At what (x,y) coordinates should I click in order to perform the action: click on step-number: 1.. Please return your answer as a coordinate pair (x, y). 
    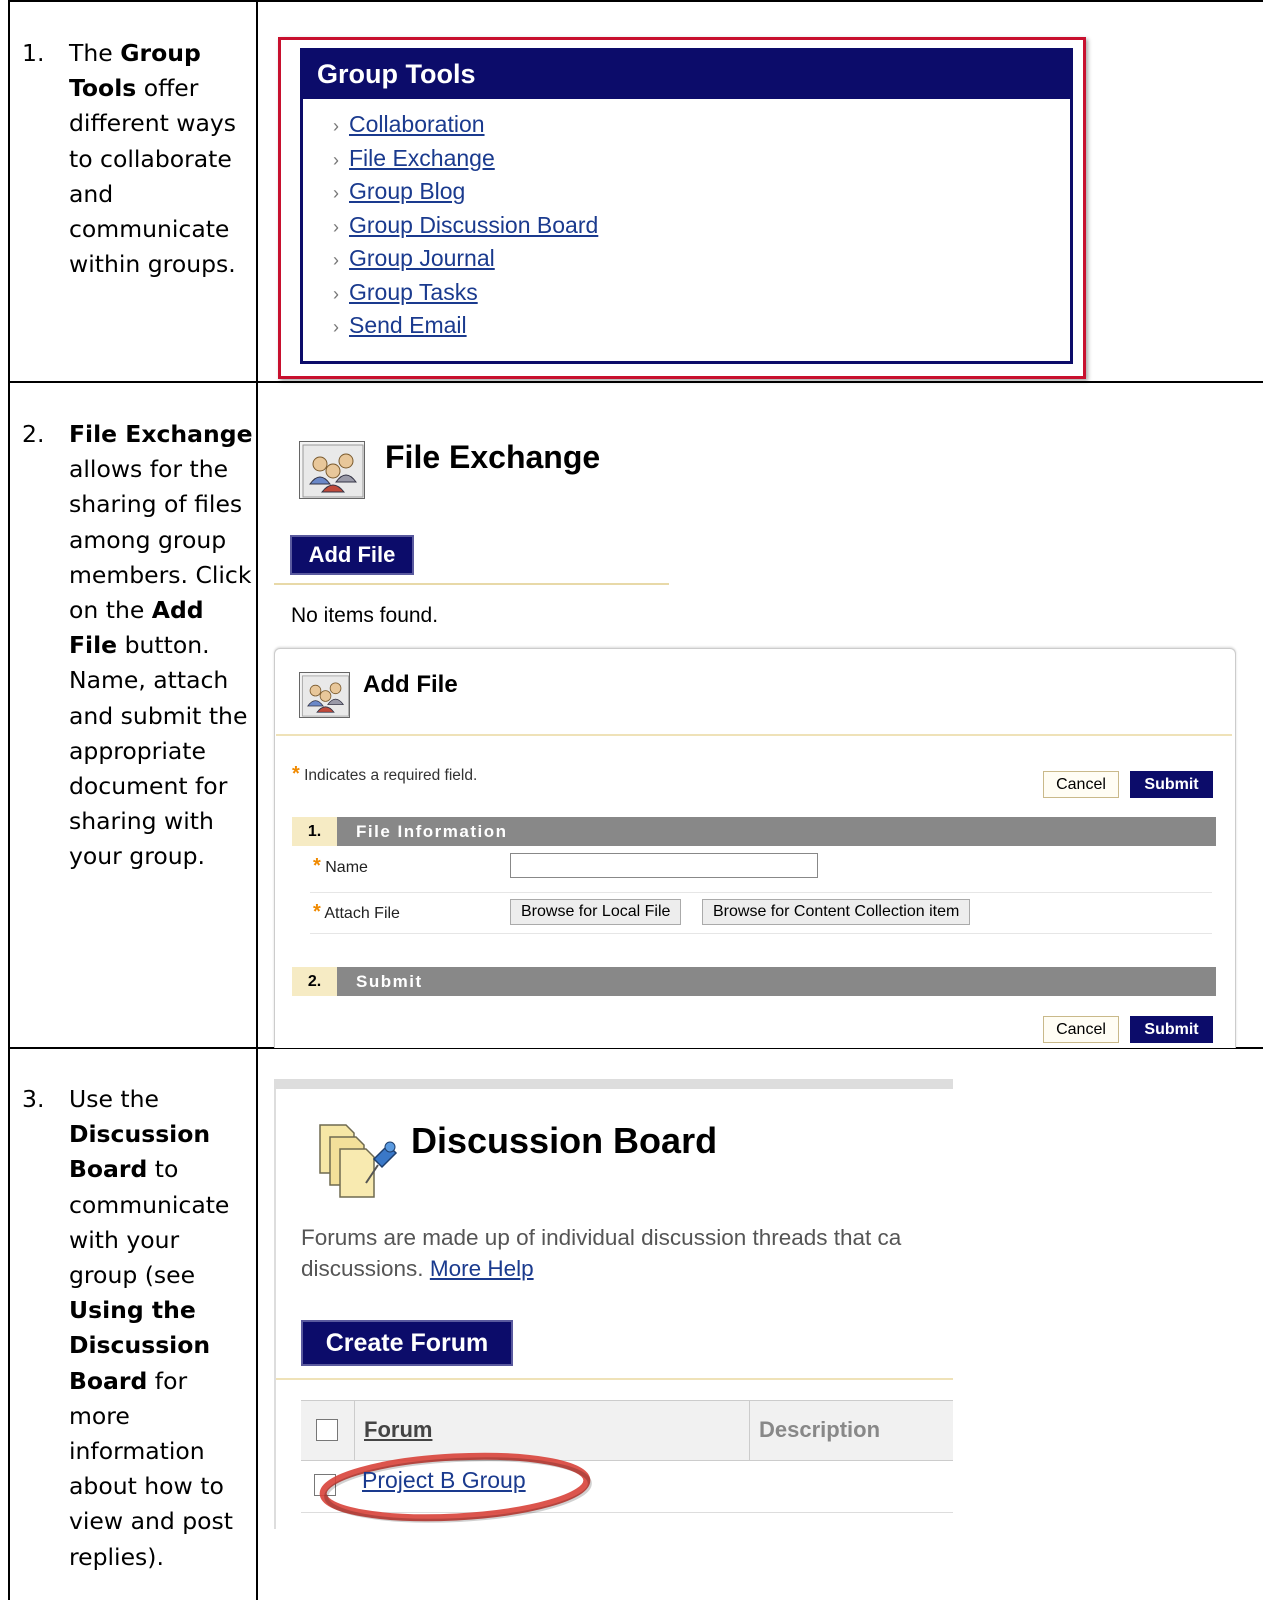
    Looking at the image, I should click on (33, 53).